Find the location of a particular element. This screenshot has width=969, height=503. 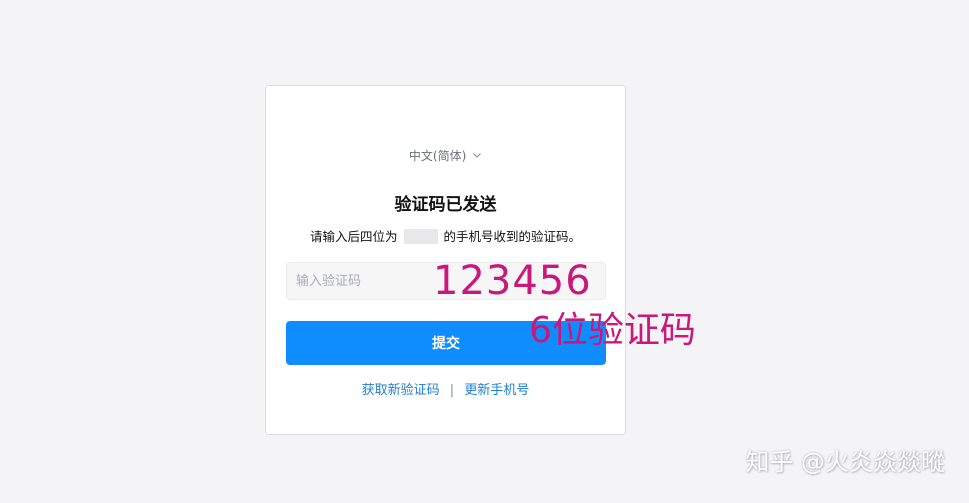

language-selector: 中文(简体) is located at coordinates (445, 156).